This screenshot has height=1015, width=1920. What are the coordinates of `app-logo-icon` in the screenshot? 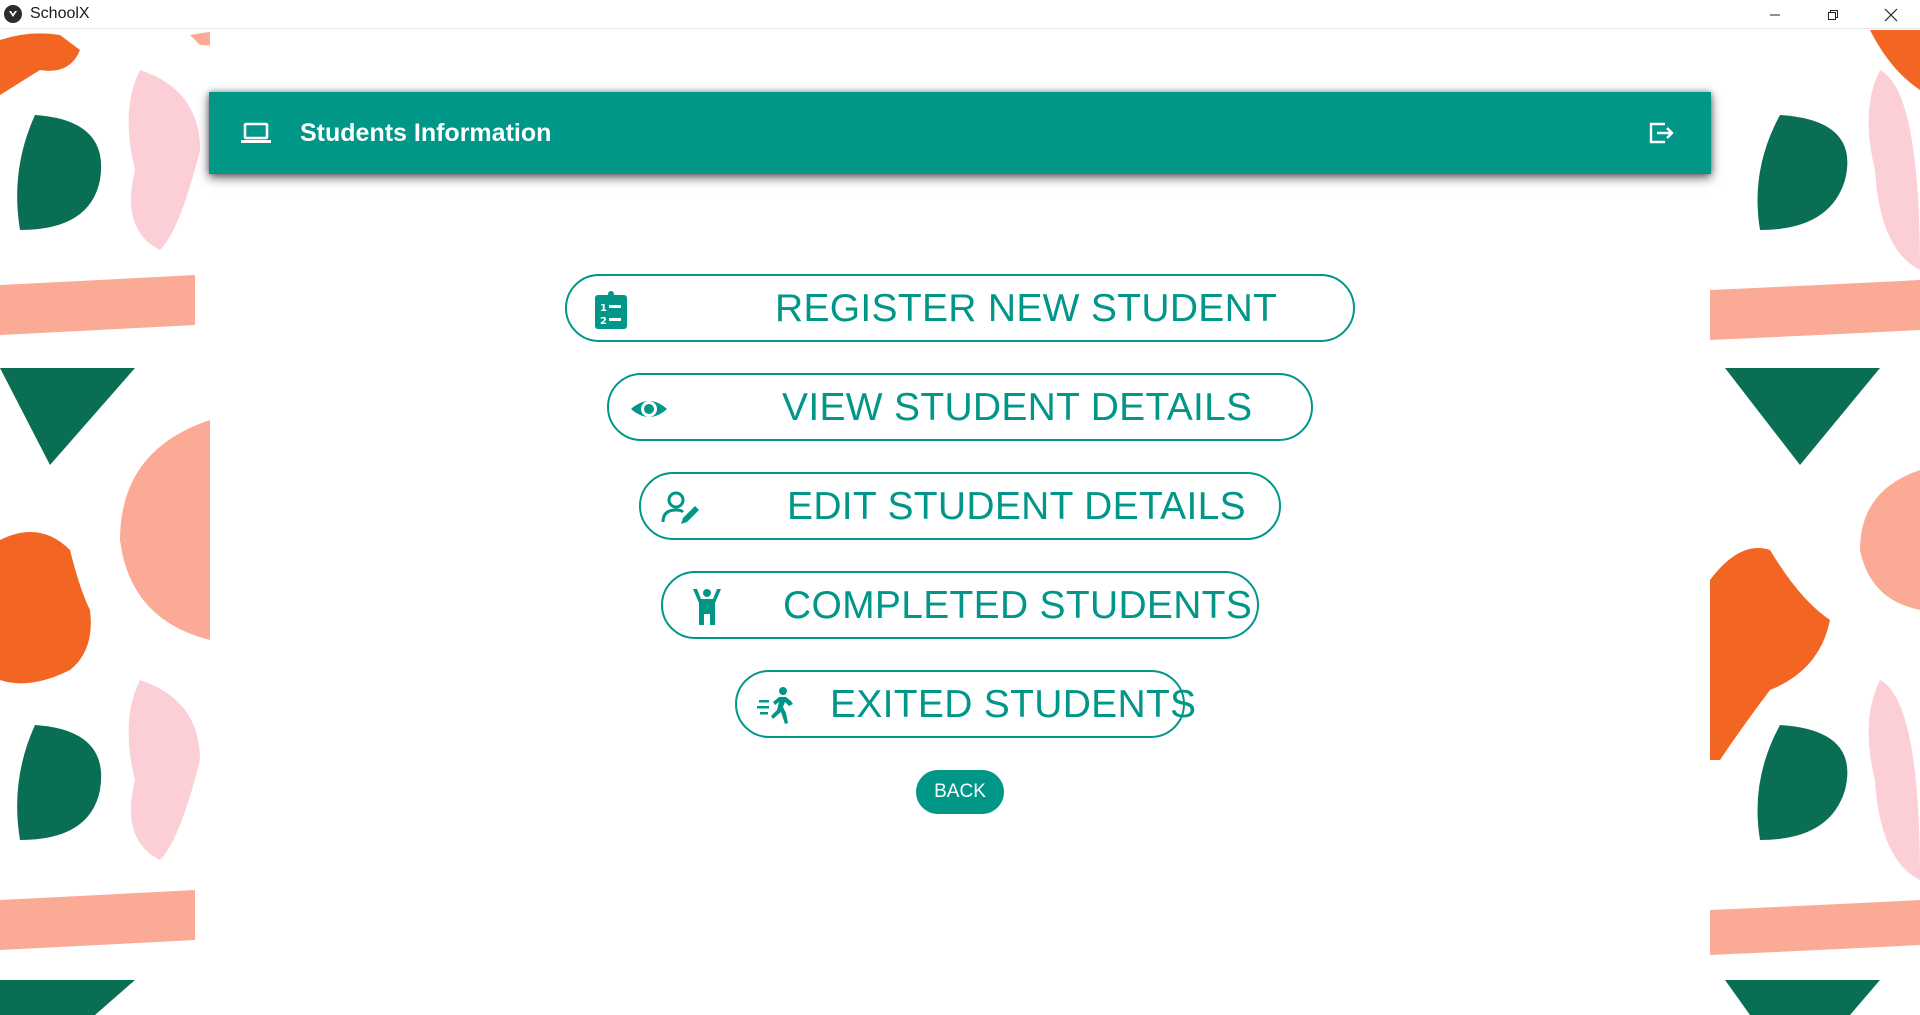 It's located at (13, 14).